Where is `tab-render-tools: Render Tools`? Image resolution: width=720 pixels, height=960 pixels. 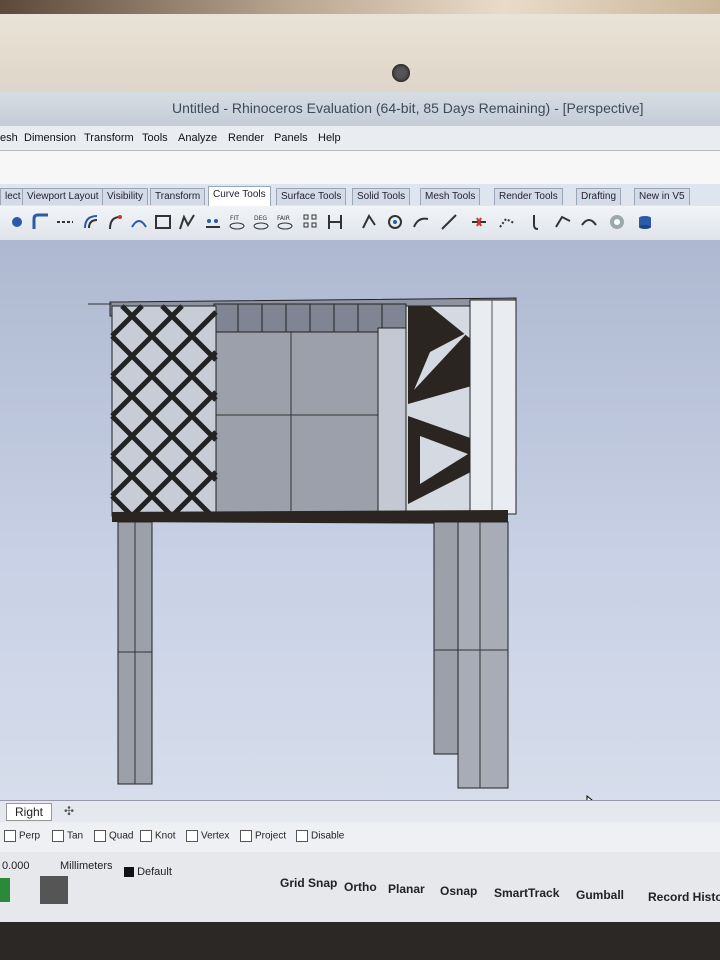 tab-render-tools: Render Tools is located at coordinates (528, 196).